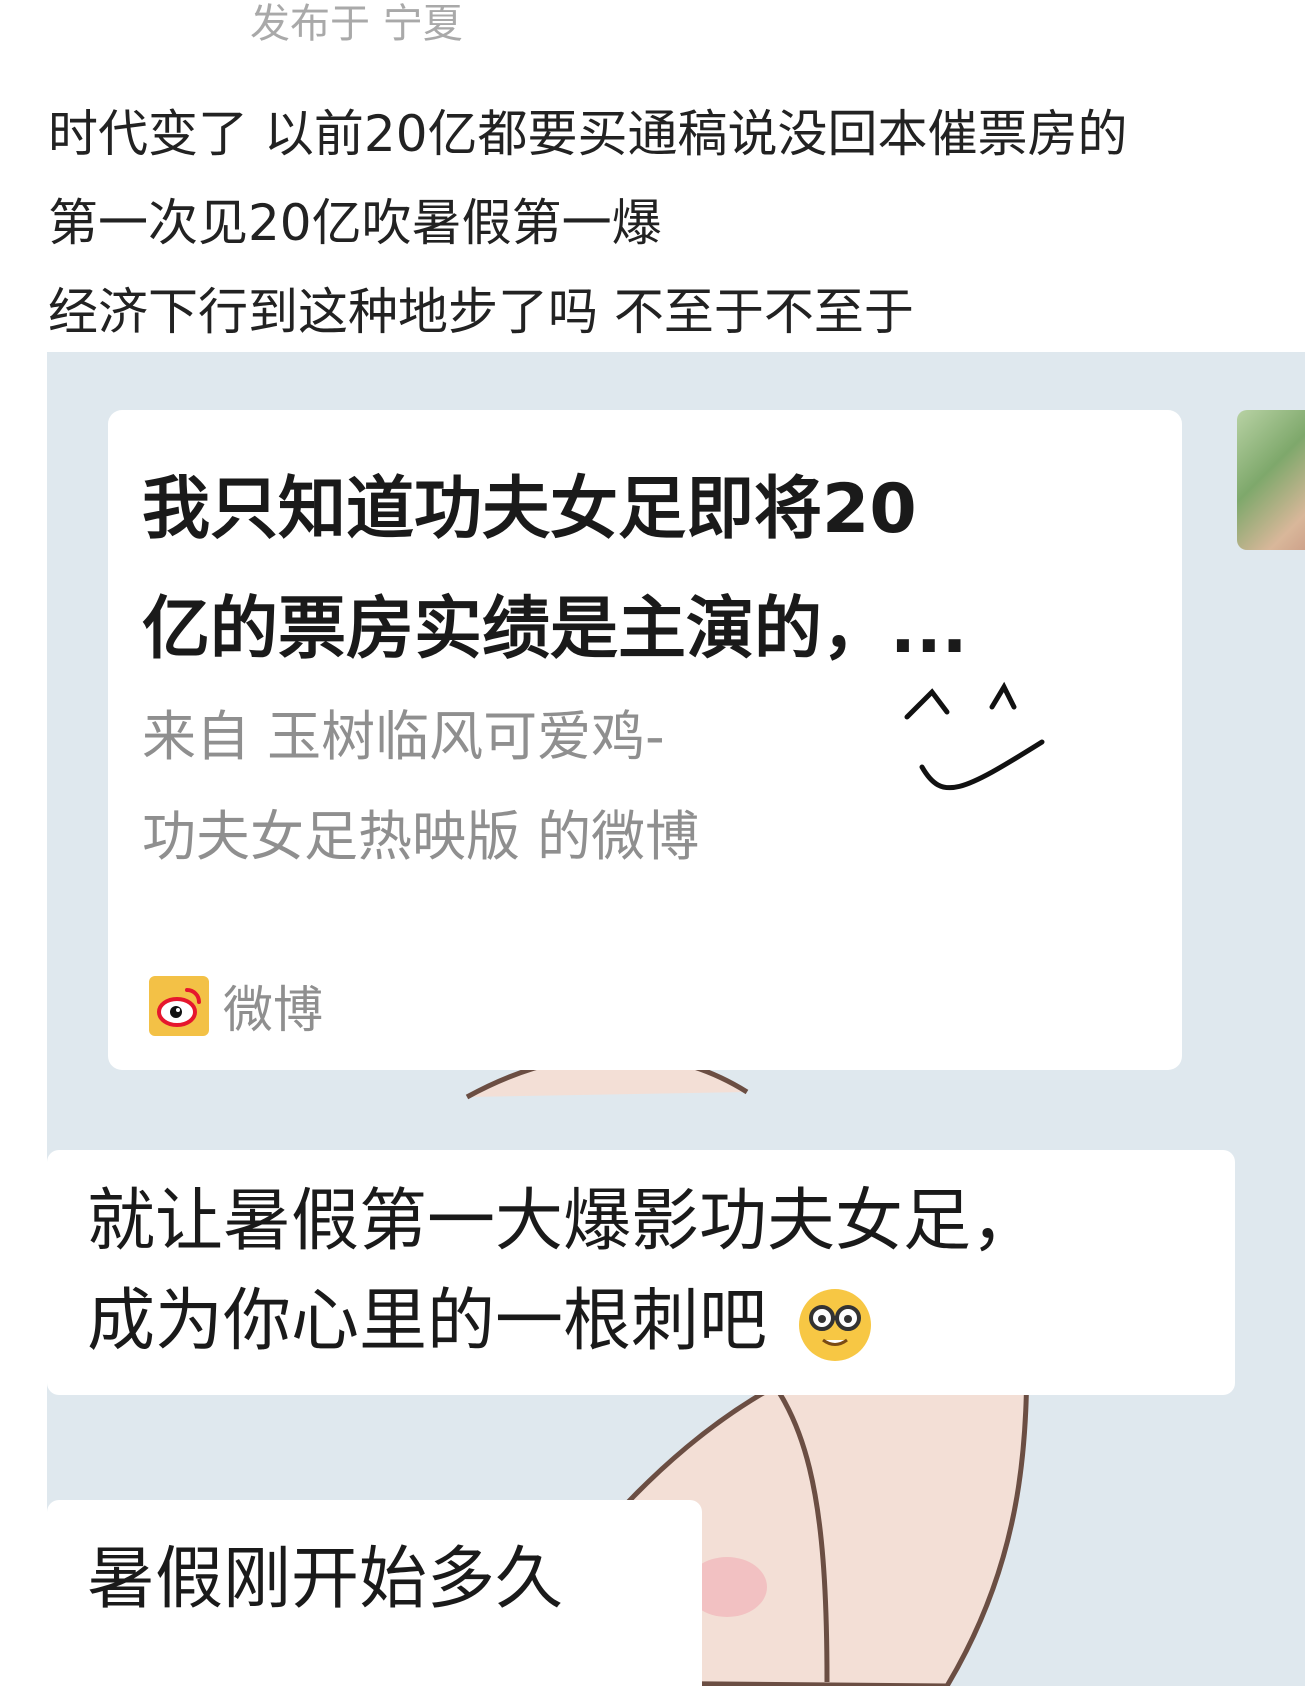 The height and width of the screenshot is (1686, 1305). I want to click on weibo-brand-row: 微博, so click(236, 1006).